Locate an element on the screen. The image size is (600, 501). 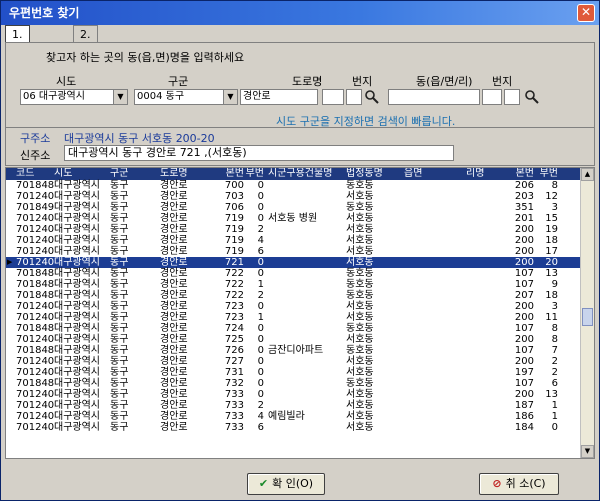
table-row: 701240 대구광역시 동구 경안로 727 0 서호동 200 2 is located at coordinates (294, 361).